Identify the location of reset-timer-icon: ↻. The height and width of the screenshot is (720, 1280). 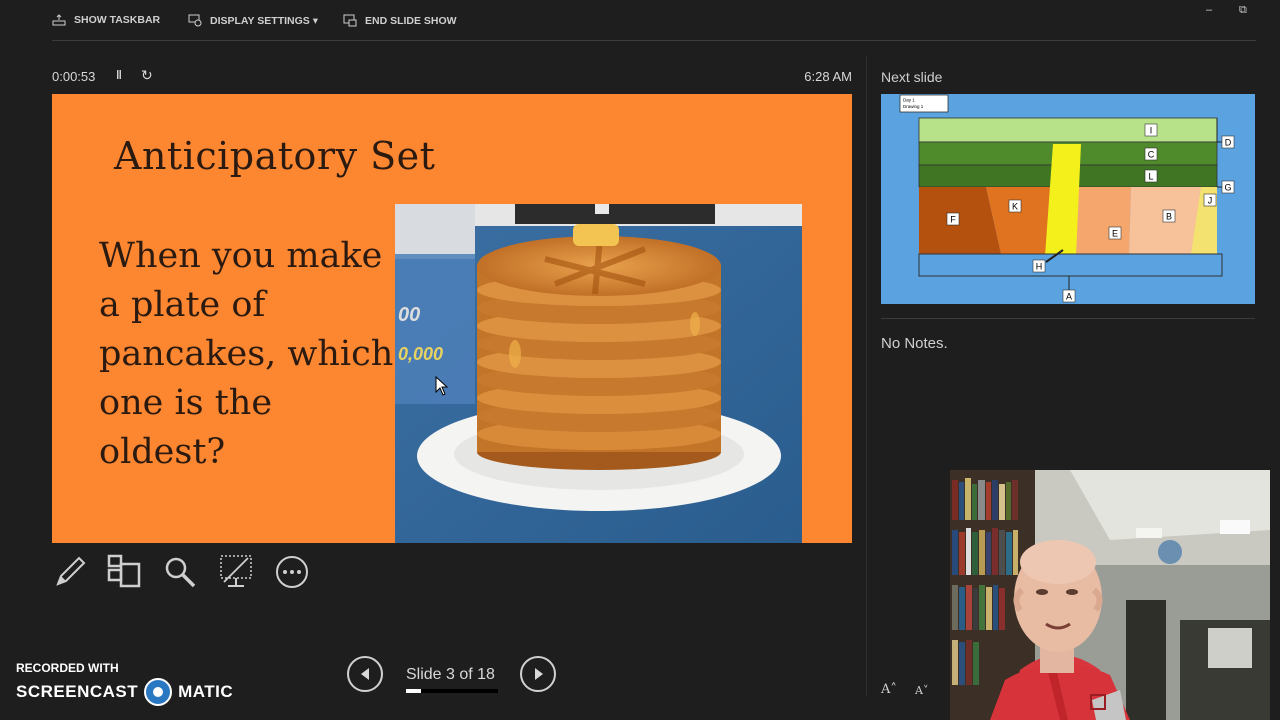
(147, 75).